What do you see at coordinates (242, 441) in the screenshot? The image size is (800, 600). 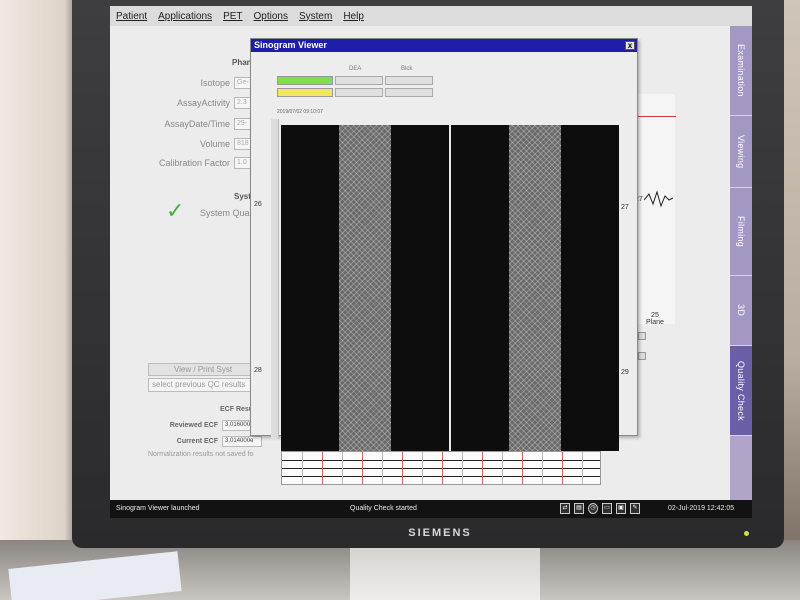 I see `current-ecf-field: 3.014000e` at bounding box center [242, 441].